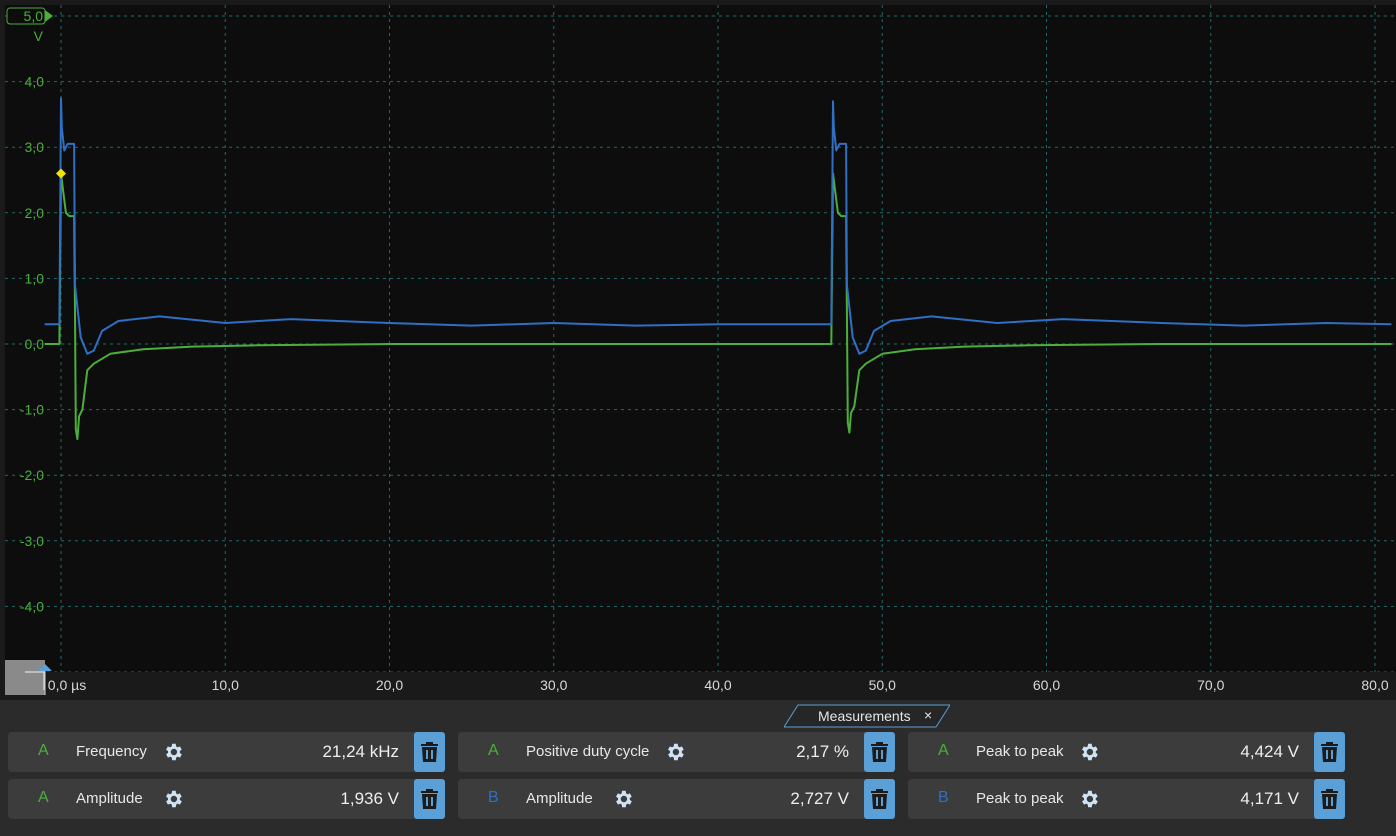  I want to click on measurement-card: A Amplitude 1,936 V, so click(226, 799).